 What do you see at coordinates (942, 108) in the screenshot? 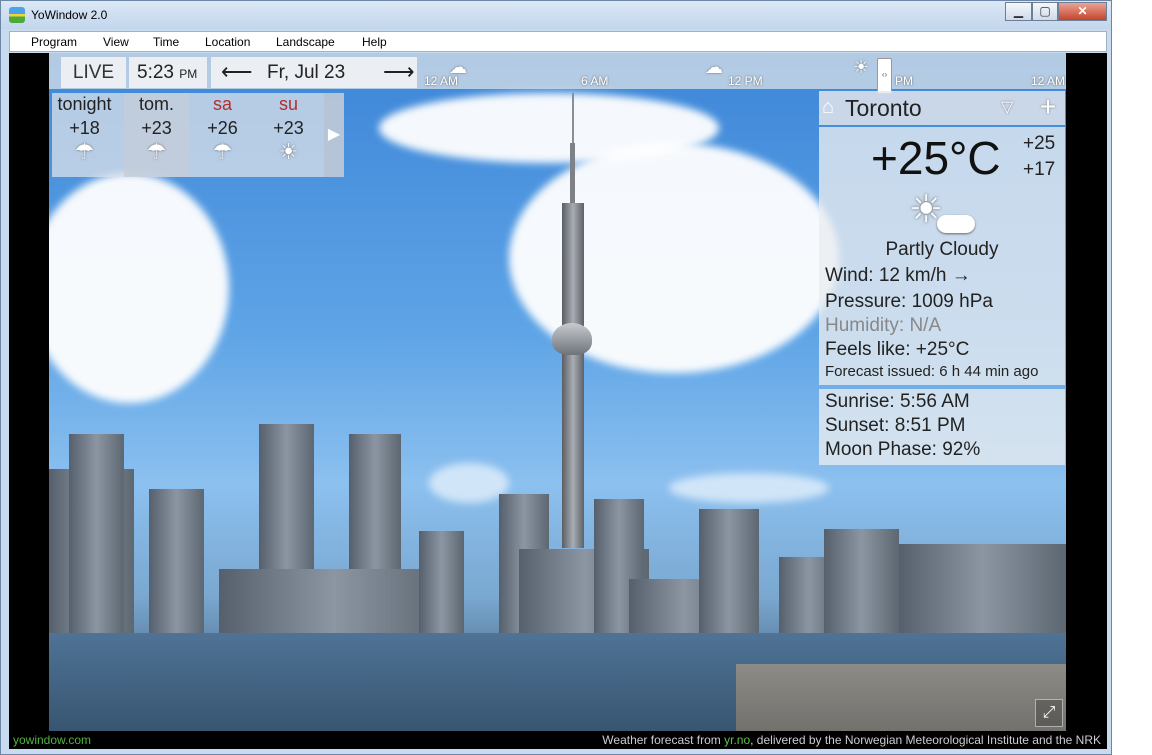
I see `location-selector: ⌂ Toronto ▽ +` at bounding box center [942, 108].